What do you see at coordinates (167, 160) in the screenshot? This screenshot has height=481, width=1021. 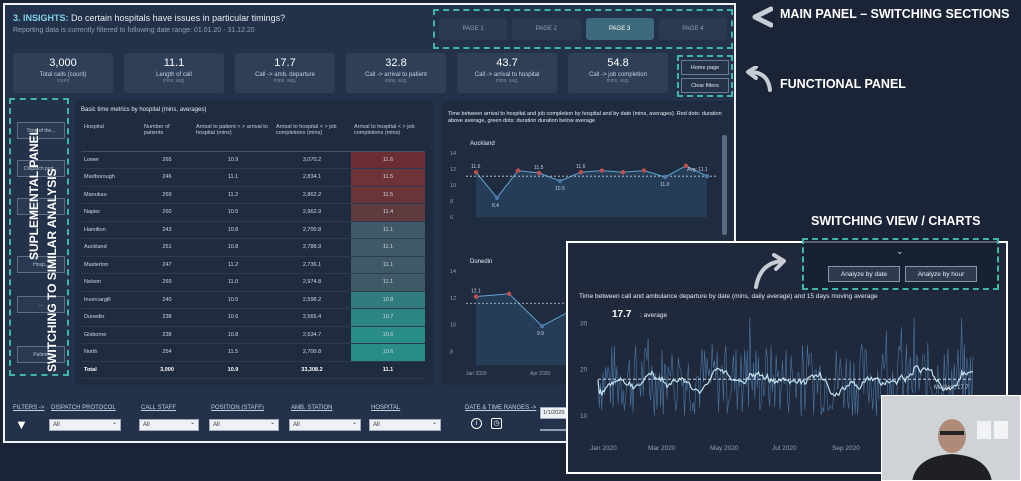 I see `table-cell: 265` at bounding box center [167, 160].